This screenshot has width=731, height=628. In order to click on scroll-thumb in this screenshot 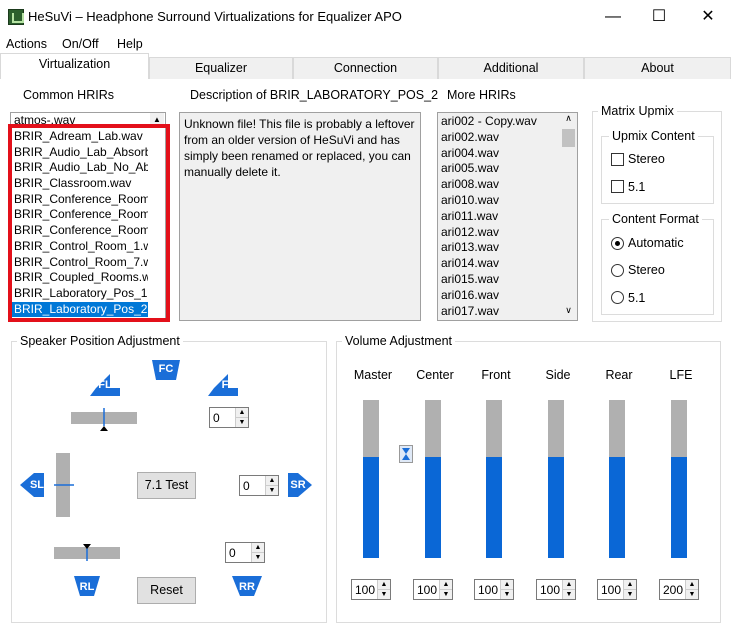, I will do `click(568, 138)`.